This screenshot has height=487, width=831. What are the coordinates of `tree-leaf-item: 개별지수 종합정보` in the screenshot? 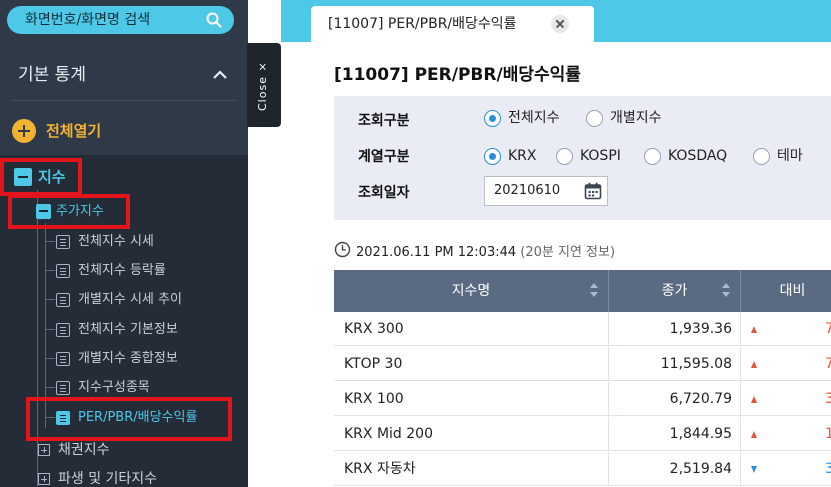 It's located at (117, 359).